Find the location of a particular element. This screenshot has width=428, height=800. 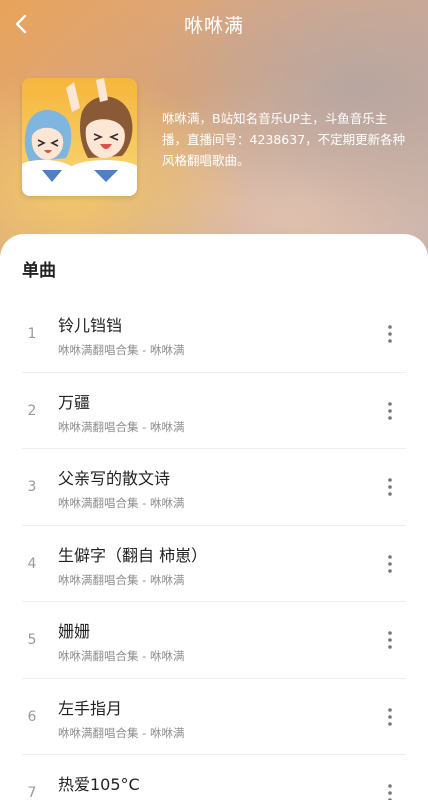

song-row: 4 生僻字（翻自 柿崽） 咻咻满翻唱合集 - 咻咻满 is located at coordinates (214, 564).